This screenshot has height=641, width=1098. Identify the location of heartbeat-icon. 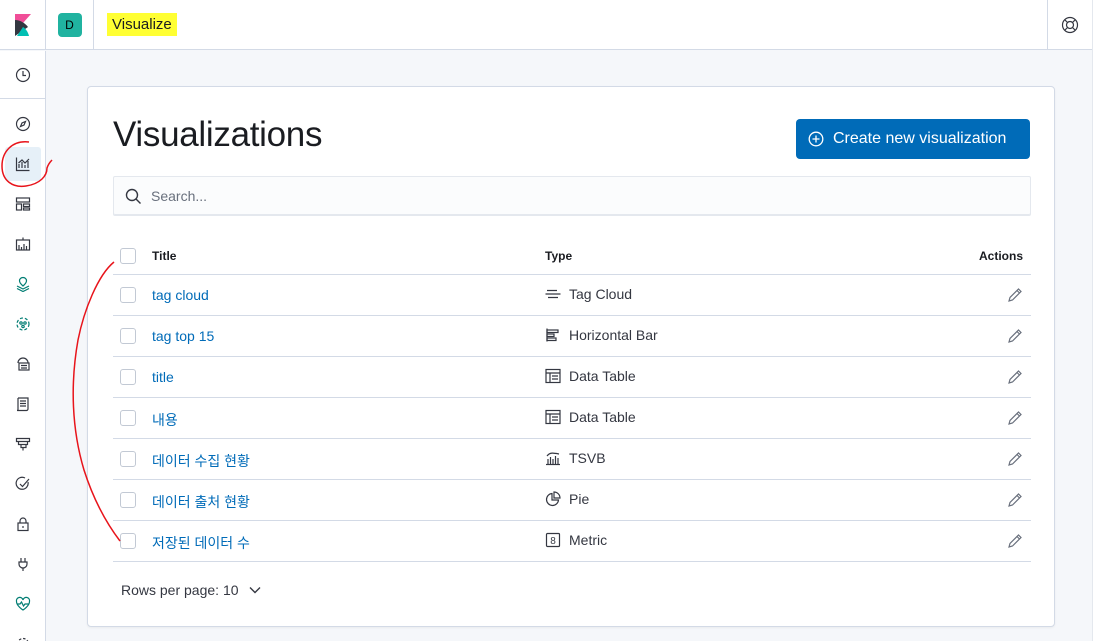
(23, 603).